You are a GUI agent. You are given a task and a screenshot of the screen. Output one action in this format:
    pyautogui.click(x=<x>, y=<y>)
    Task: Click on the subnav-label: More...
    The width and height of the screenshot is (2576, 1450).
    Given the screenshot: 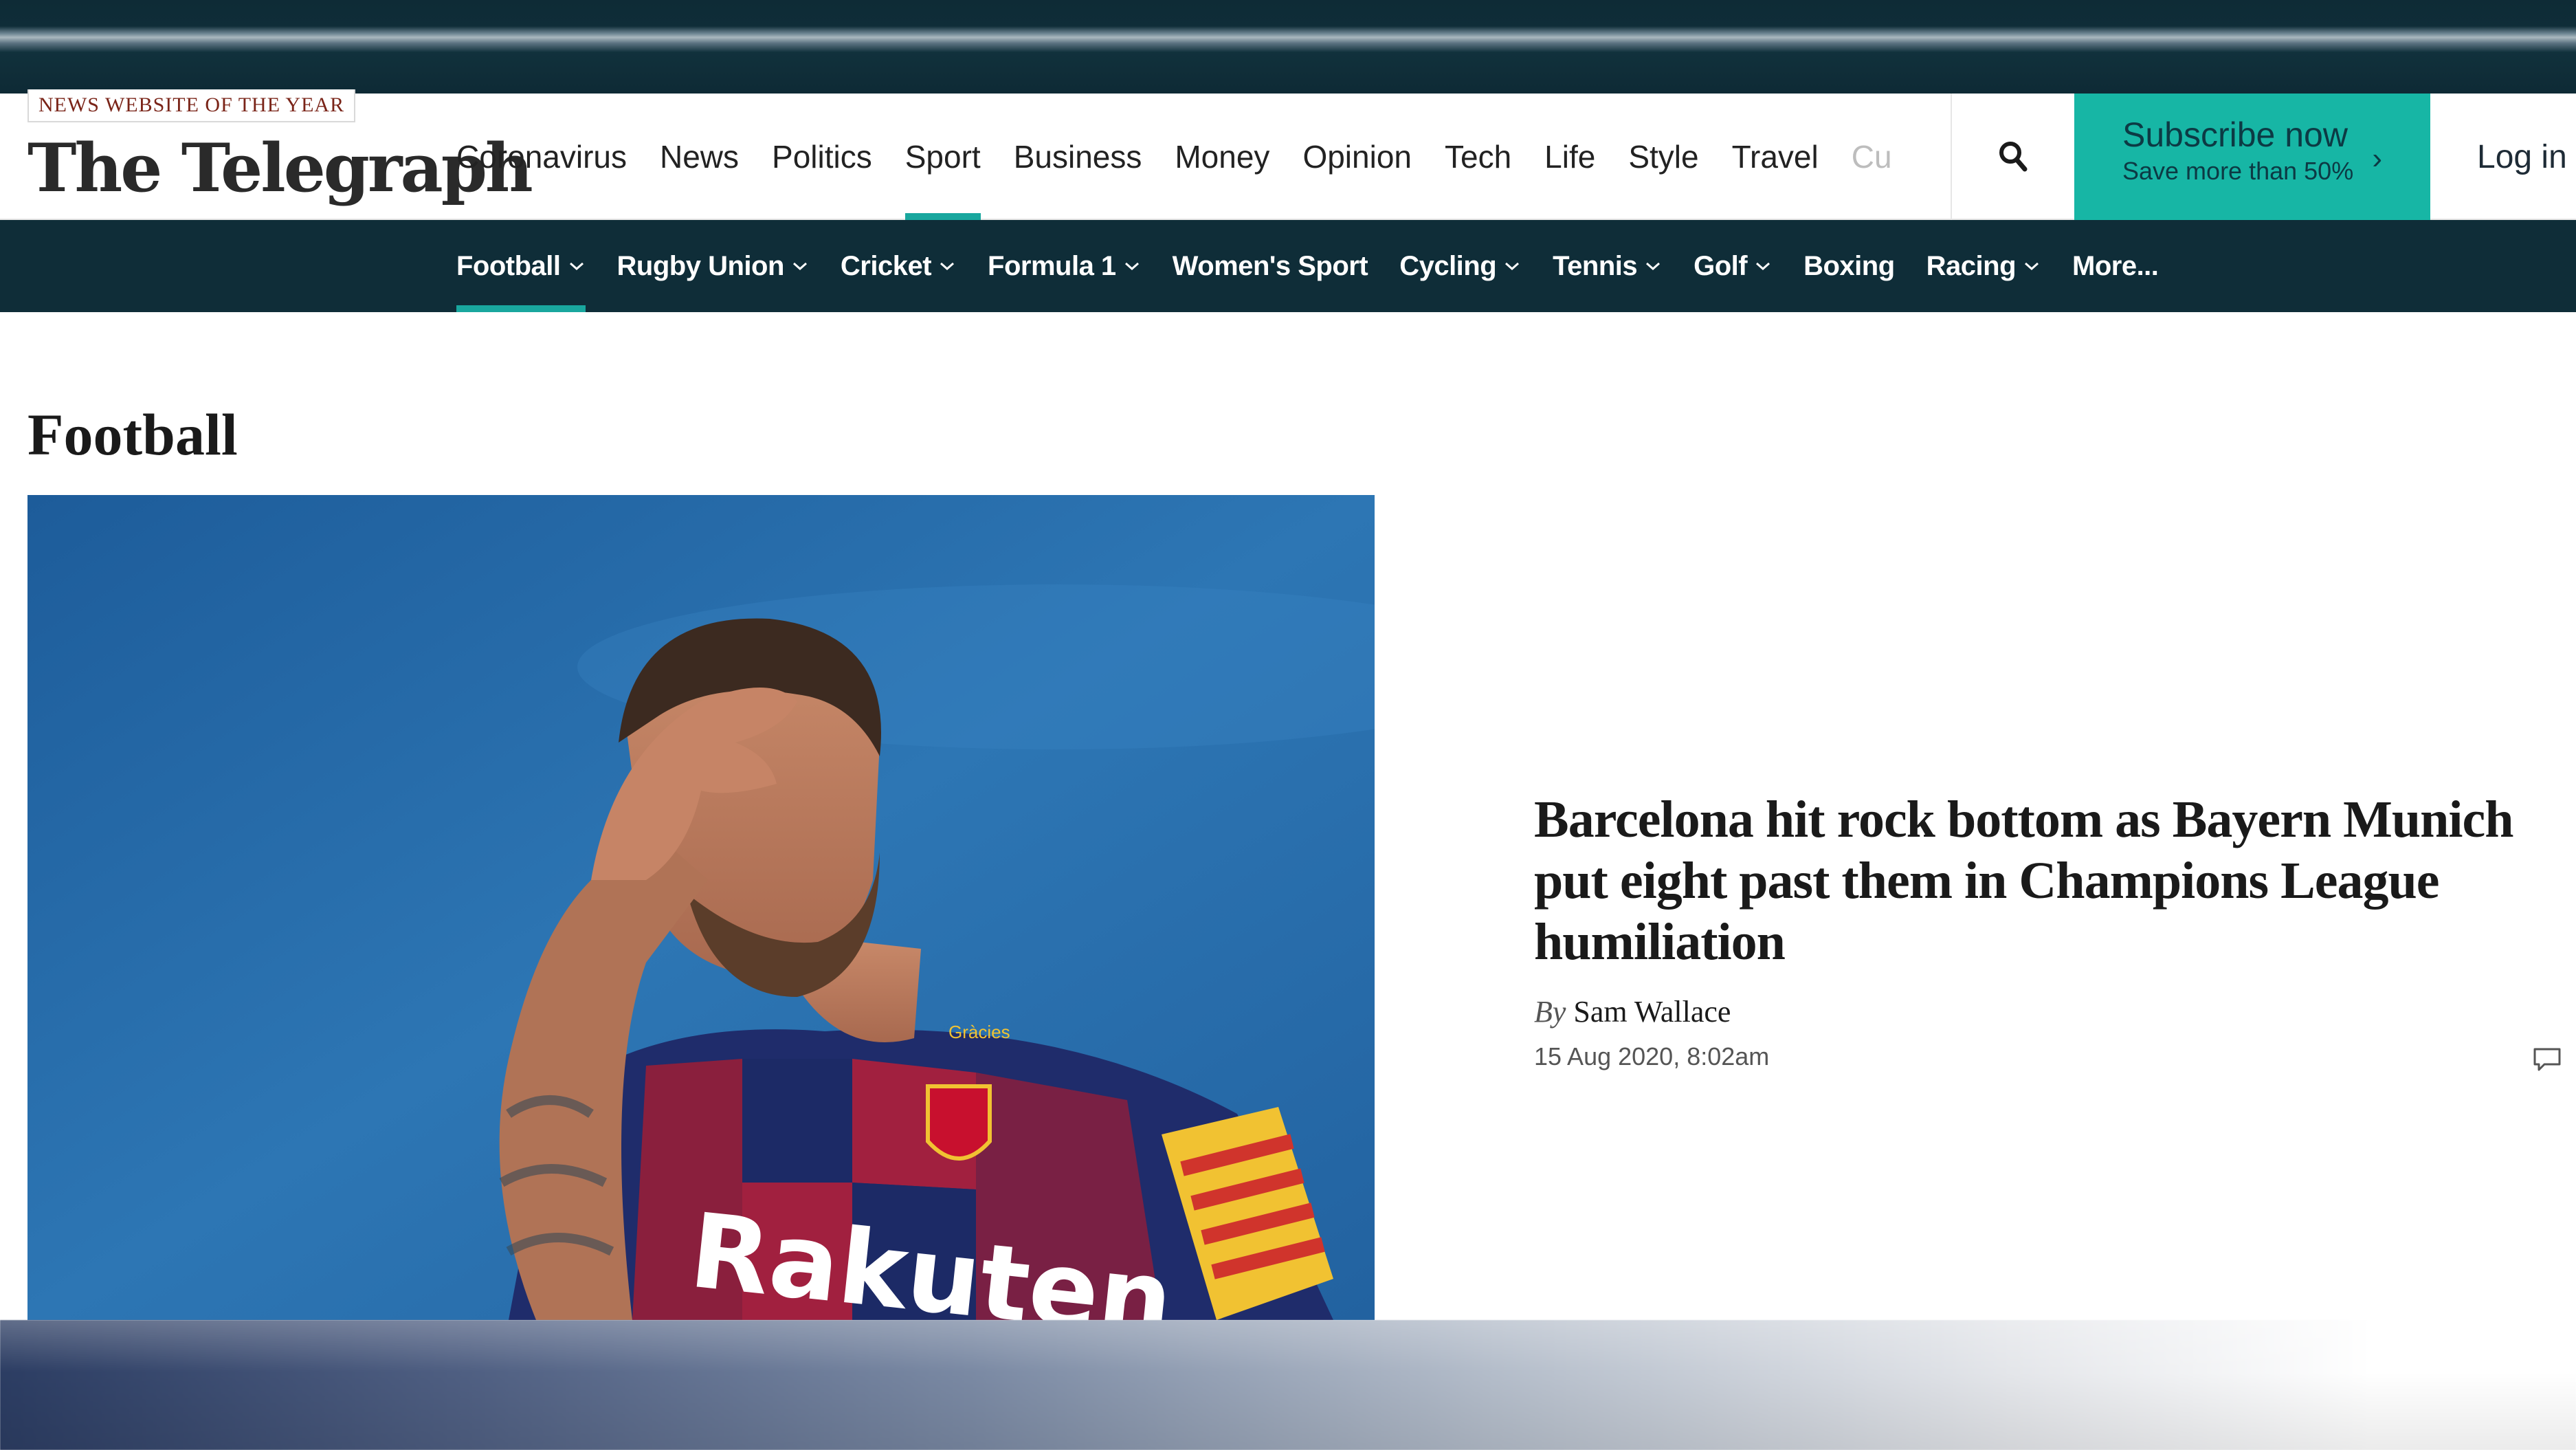 What is the action you would take?
    pyautogui.click(x=2115, y=266)
    